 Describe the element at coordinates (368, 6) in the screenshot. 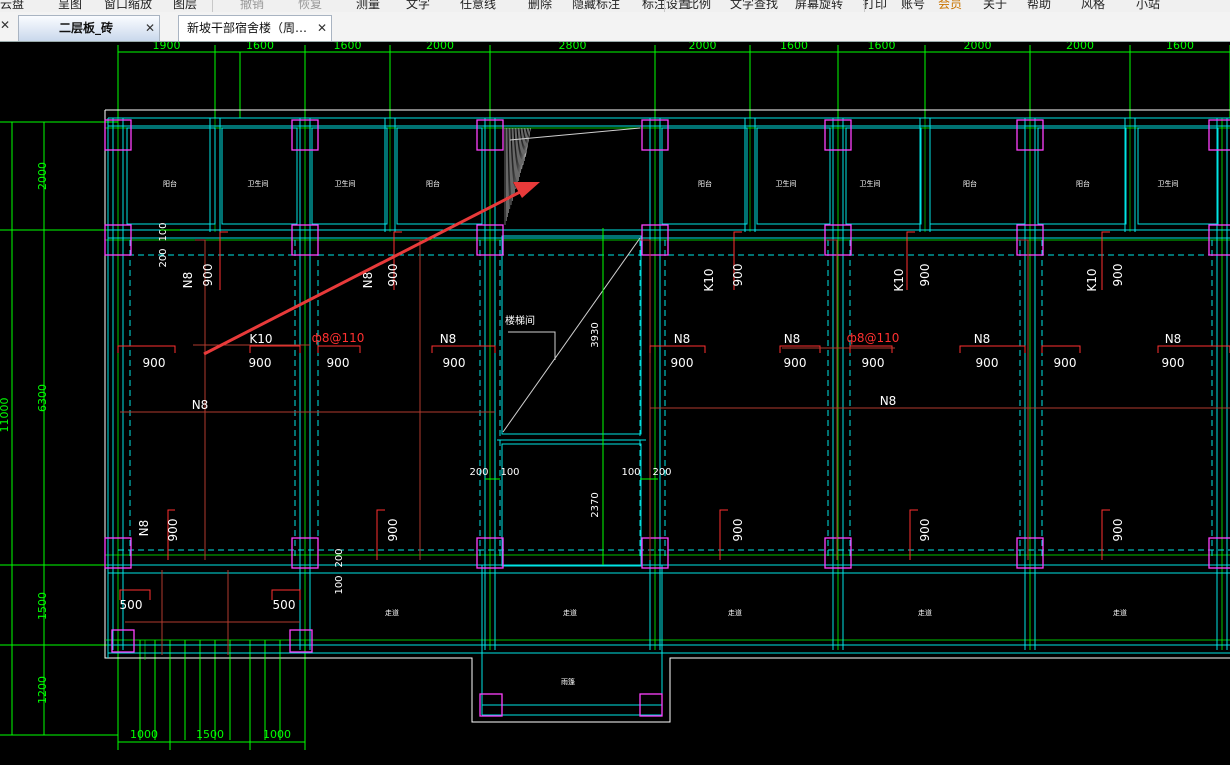

I see `menu-item-6: 测量` at that location.